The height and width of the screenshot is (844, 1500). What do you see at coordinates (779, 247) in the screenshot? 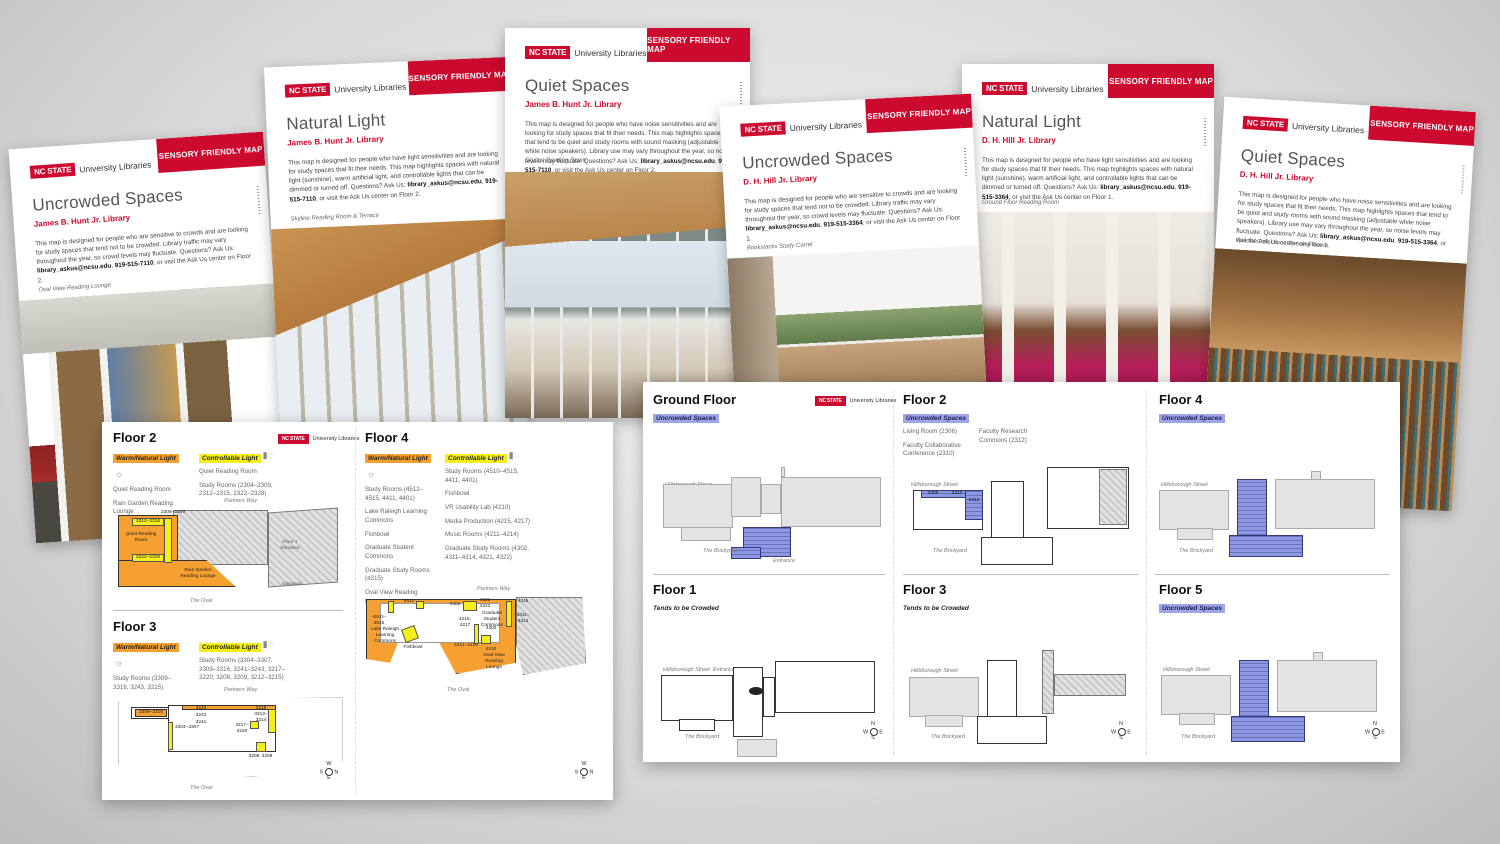
I see `photo-caption: Bookstacks Study Carrel` at bounding box center [779, 247].